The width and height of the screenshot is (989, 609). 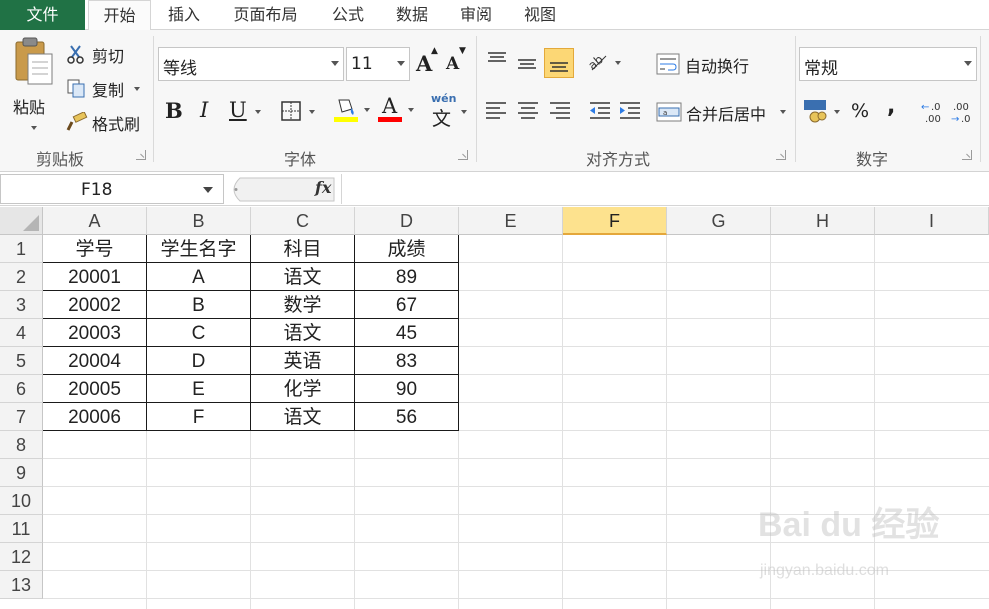 I want to click on name-box: F18, so click(x=112, y=189).